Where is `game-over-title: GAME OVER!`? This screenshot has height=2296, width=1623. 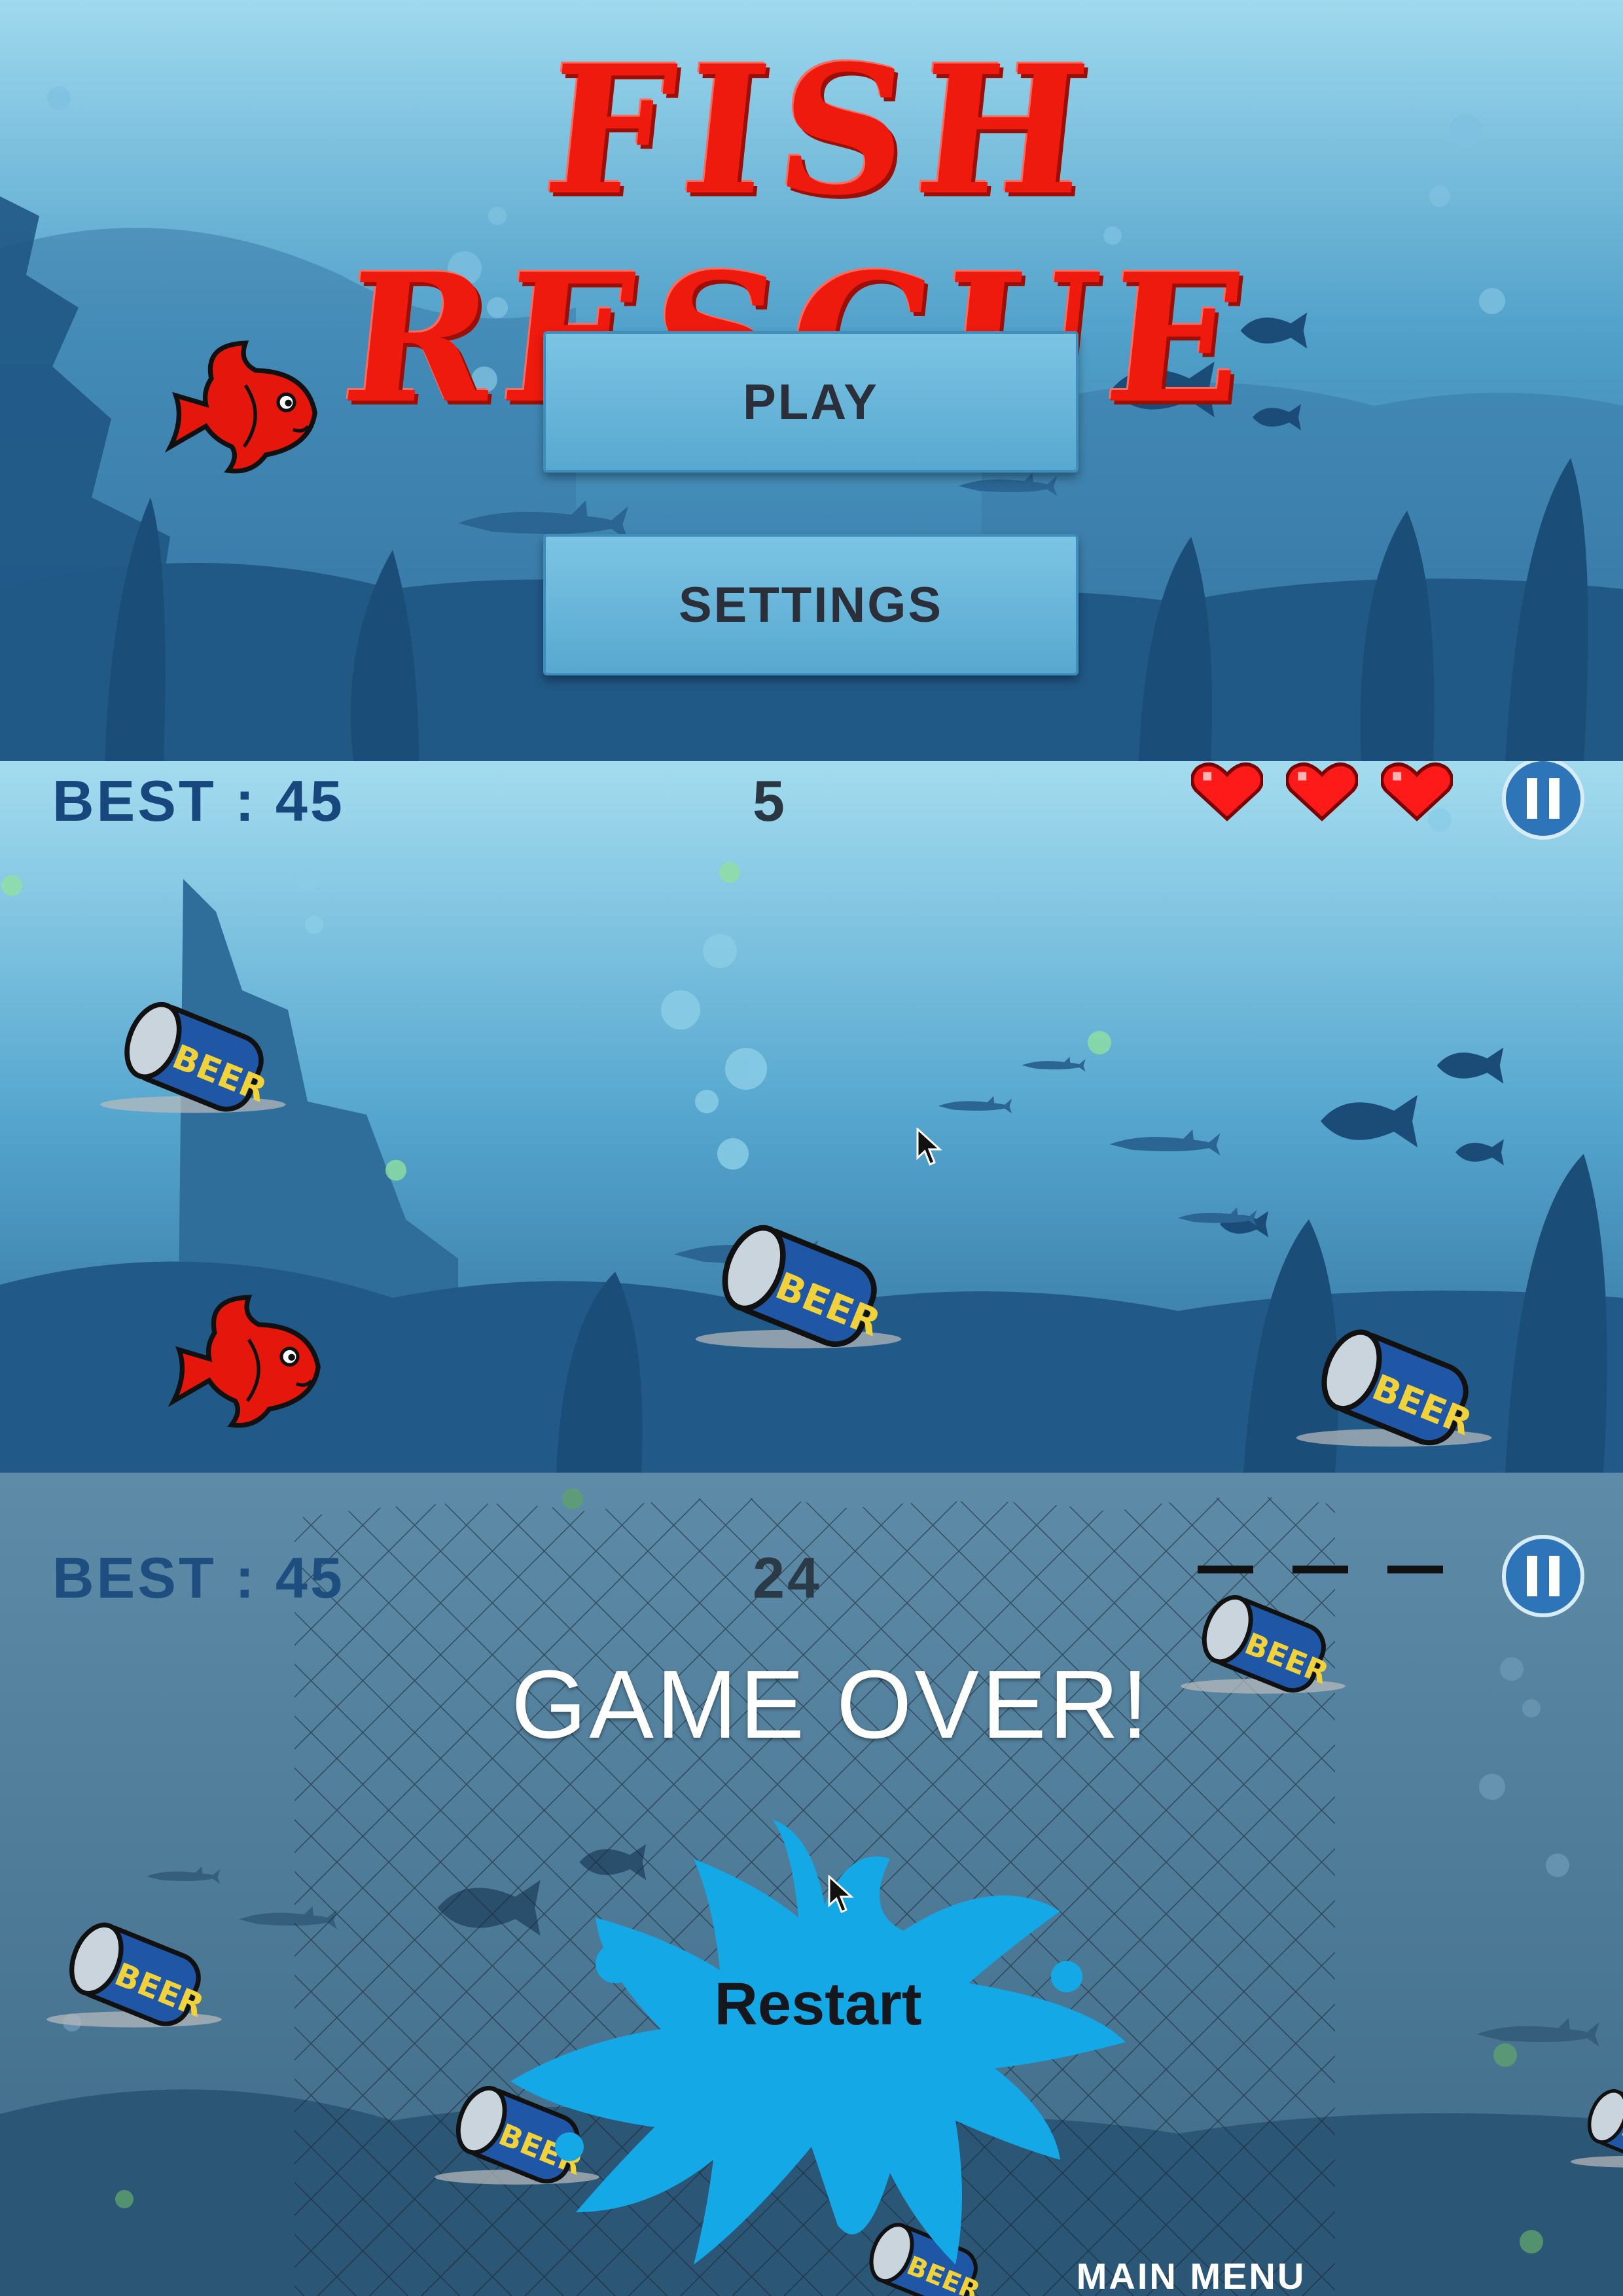
game-over-title: GAME OVER! is located at coordinates (831, 1705).